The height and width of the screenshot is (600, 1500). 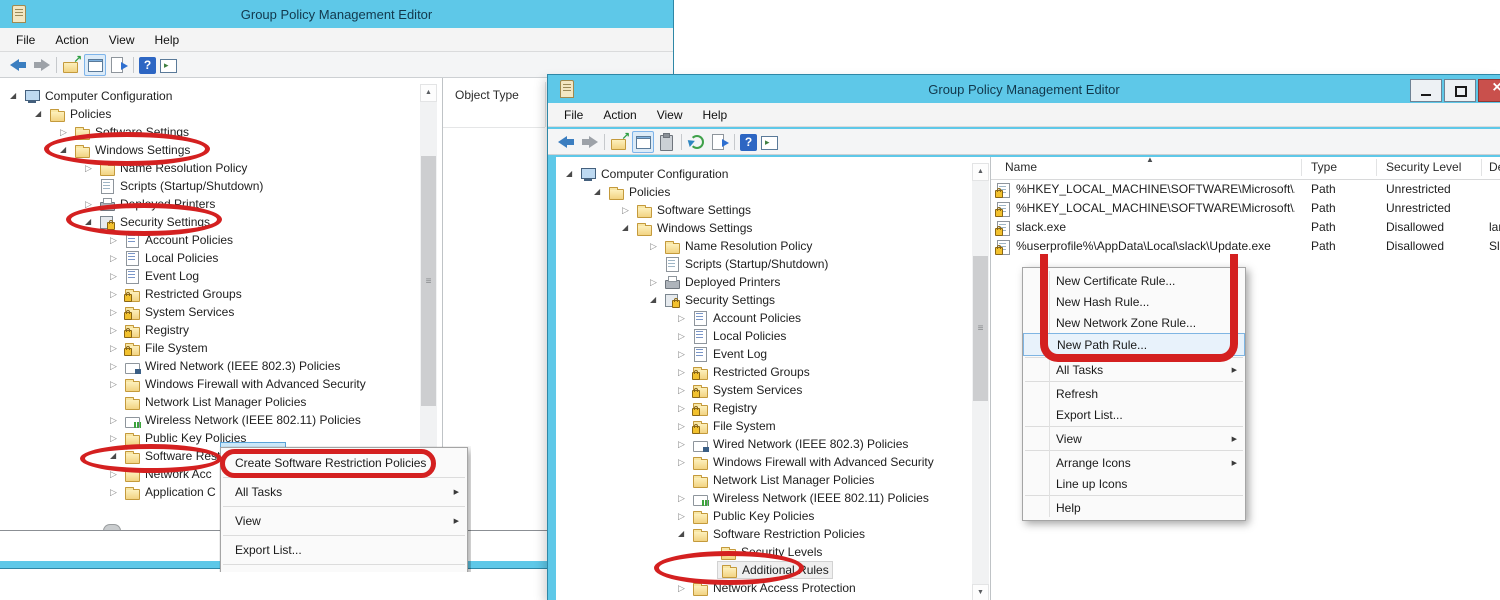 I want to click on menuitem-create-software-restriction-policies: Create Software Restriction Policies, so click(x=344, y=463).